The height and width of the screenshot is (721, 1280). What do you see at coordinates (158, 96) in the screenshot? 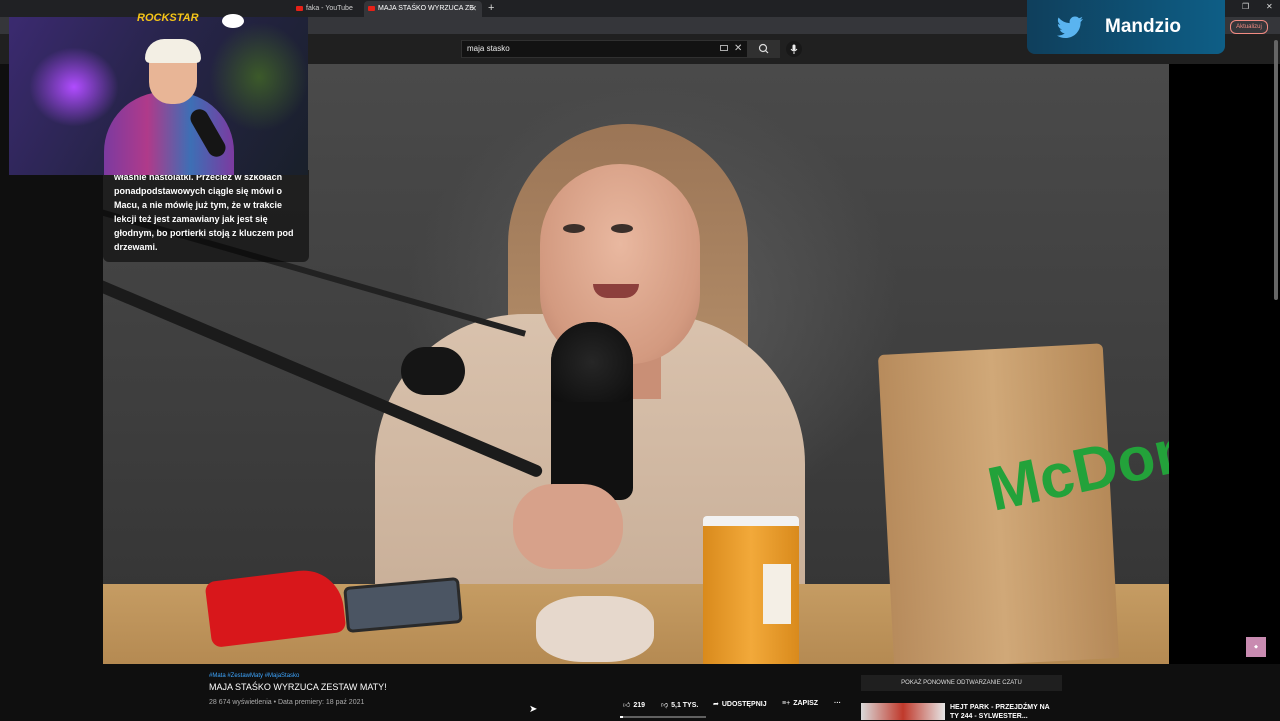
I see `webcam-overlay` at bounding box center [158, 96].